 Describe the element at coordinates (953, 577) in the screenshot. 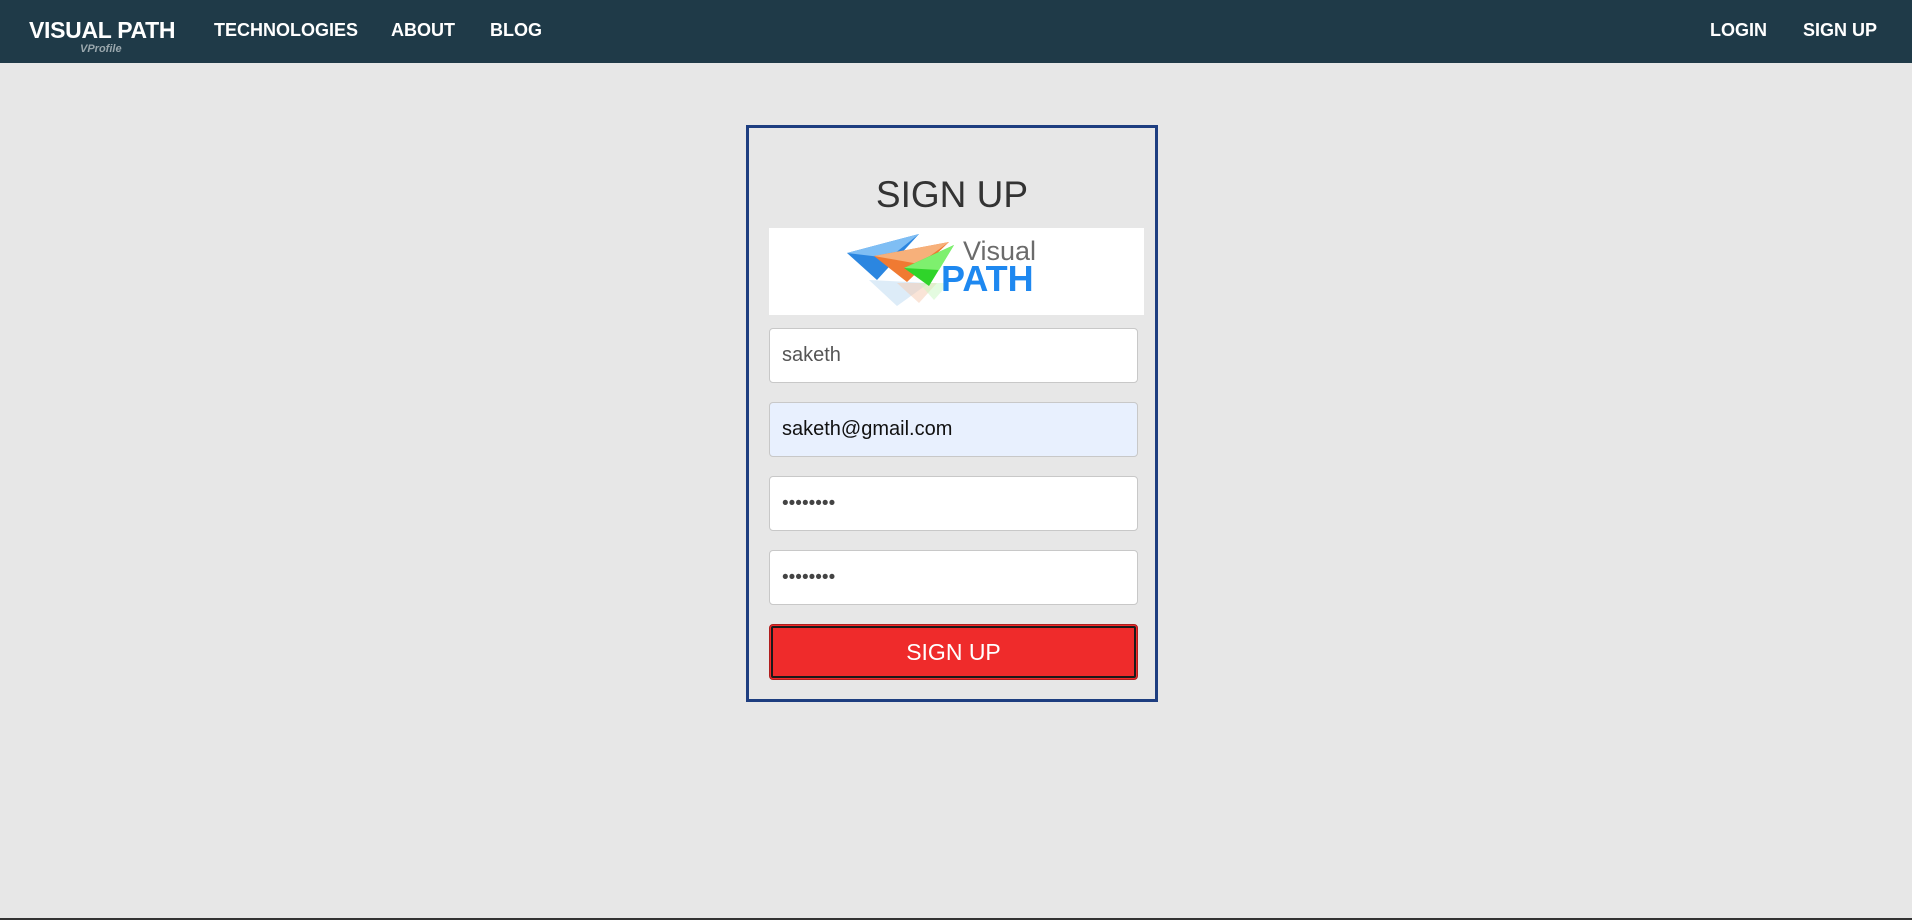

I see `confirm-password-field` at that location.